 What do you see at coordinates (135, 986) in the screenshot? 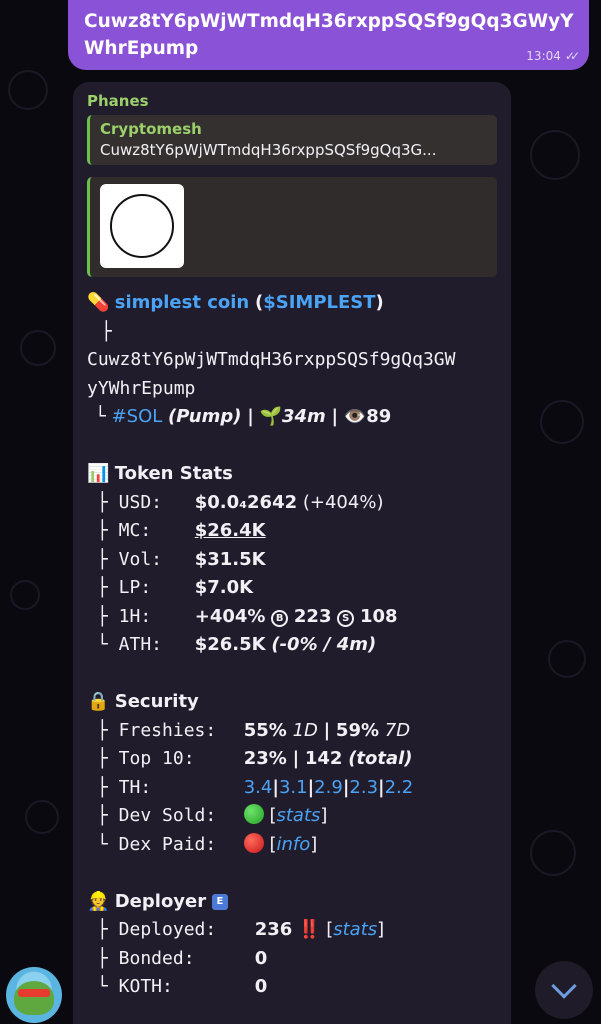
I see `koth-label: └ KOTH:` at bounding box center [135, 986].